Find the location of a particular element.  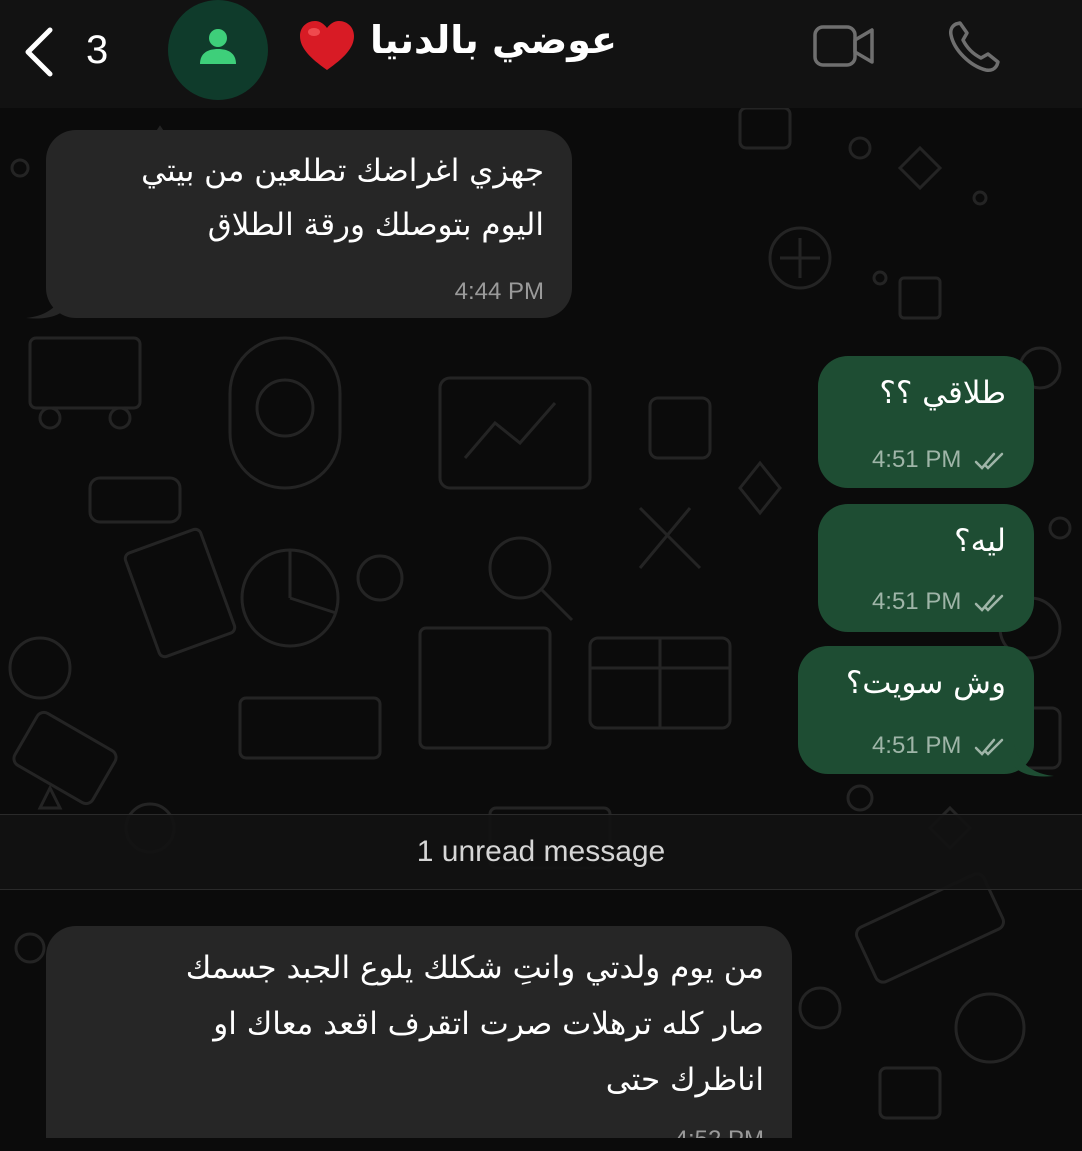

video-call-button is located at coordinates (844, 48).